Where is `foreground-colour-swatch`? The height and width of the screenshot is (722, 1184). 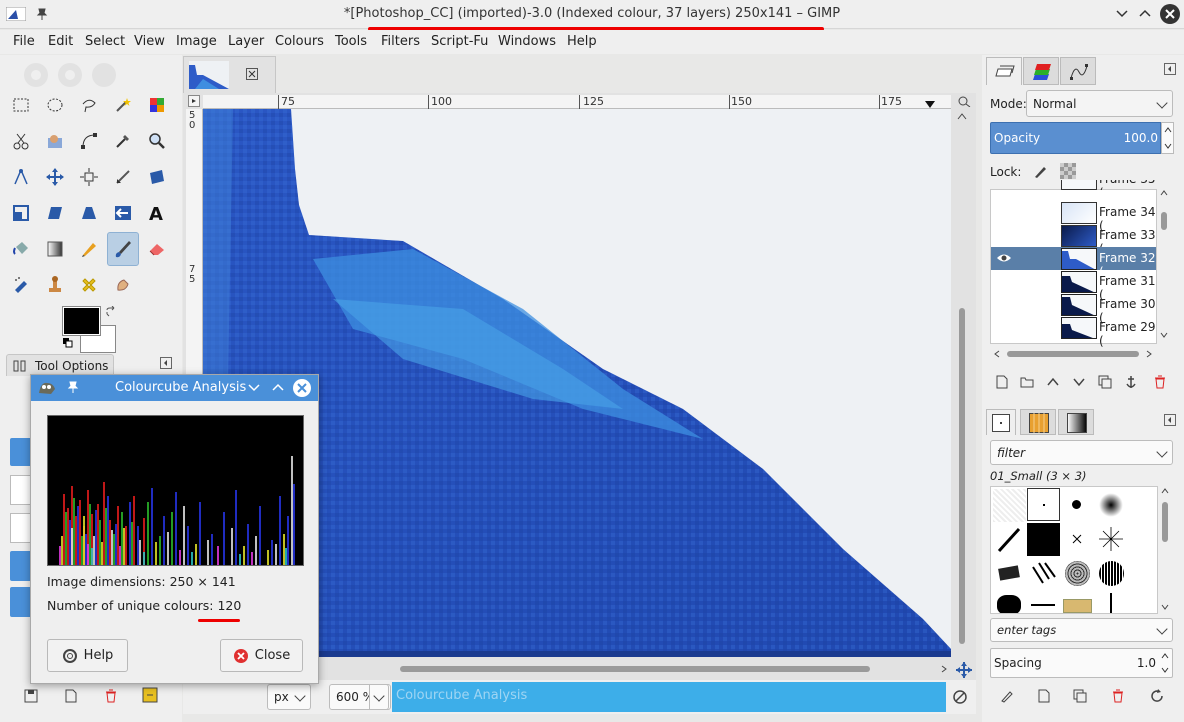 foreground-colour-swatch is located at coordinates (81, 321).